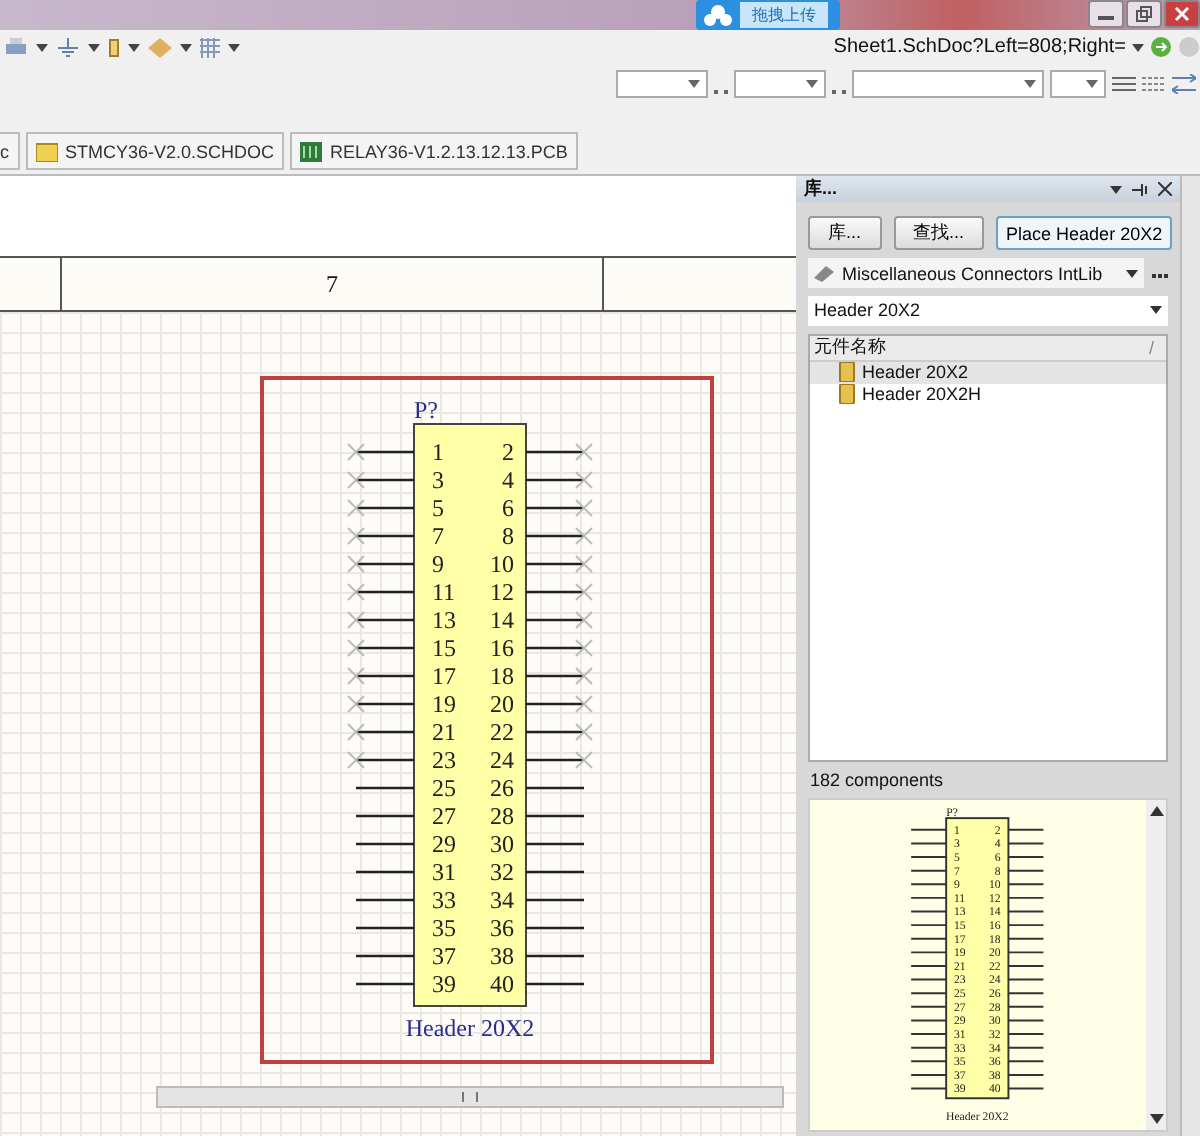 The image size is (1200, 1136). I want to click on pin-number: 30, so click(502, 844).